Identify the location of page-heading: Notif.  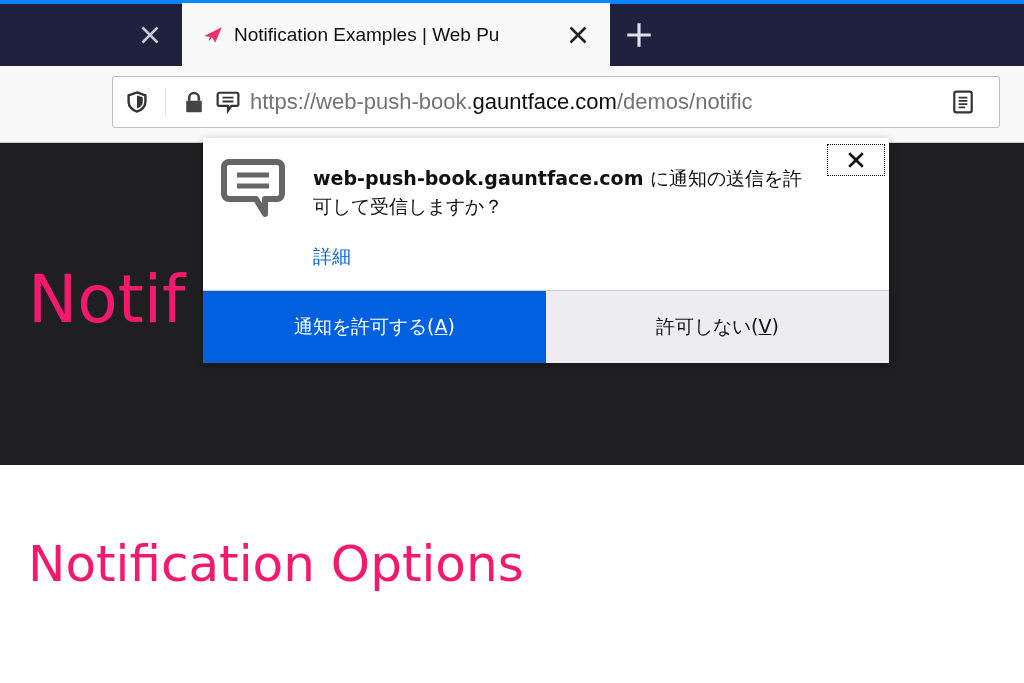
(107, 299).